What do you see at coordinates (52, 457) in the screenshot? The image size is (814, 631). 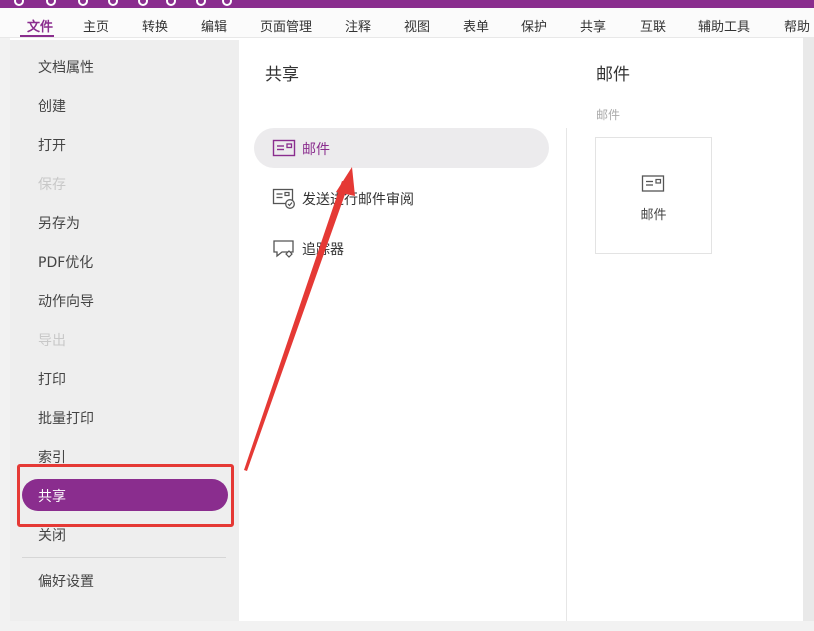 I see `nav-index: 索引` at bounding box center [52, 457].